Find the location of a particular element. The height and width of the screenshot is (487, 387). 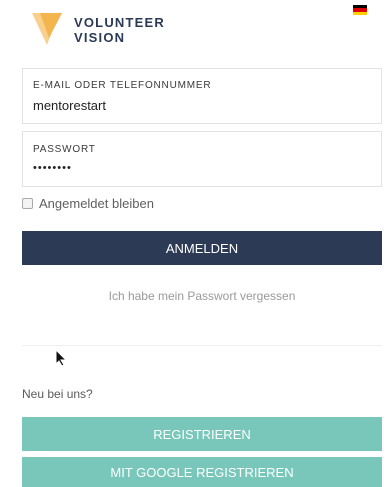

login-button-label: ANMELDEN is located at coordinates (202, 248).